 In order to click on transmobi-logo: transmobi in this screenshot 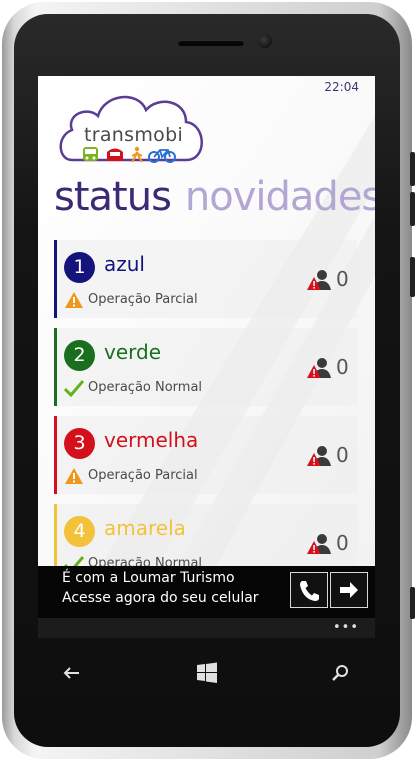, I will do `click(131, 126)`.